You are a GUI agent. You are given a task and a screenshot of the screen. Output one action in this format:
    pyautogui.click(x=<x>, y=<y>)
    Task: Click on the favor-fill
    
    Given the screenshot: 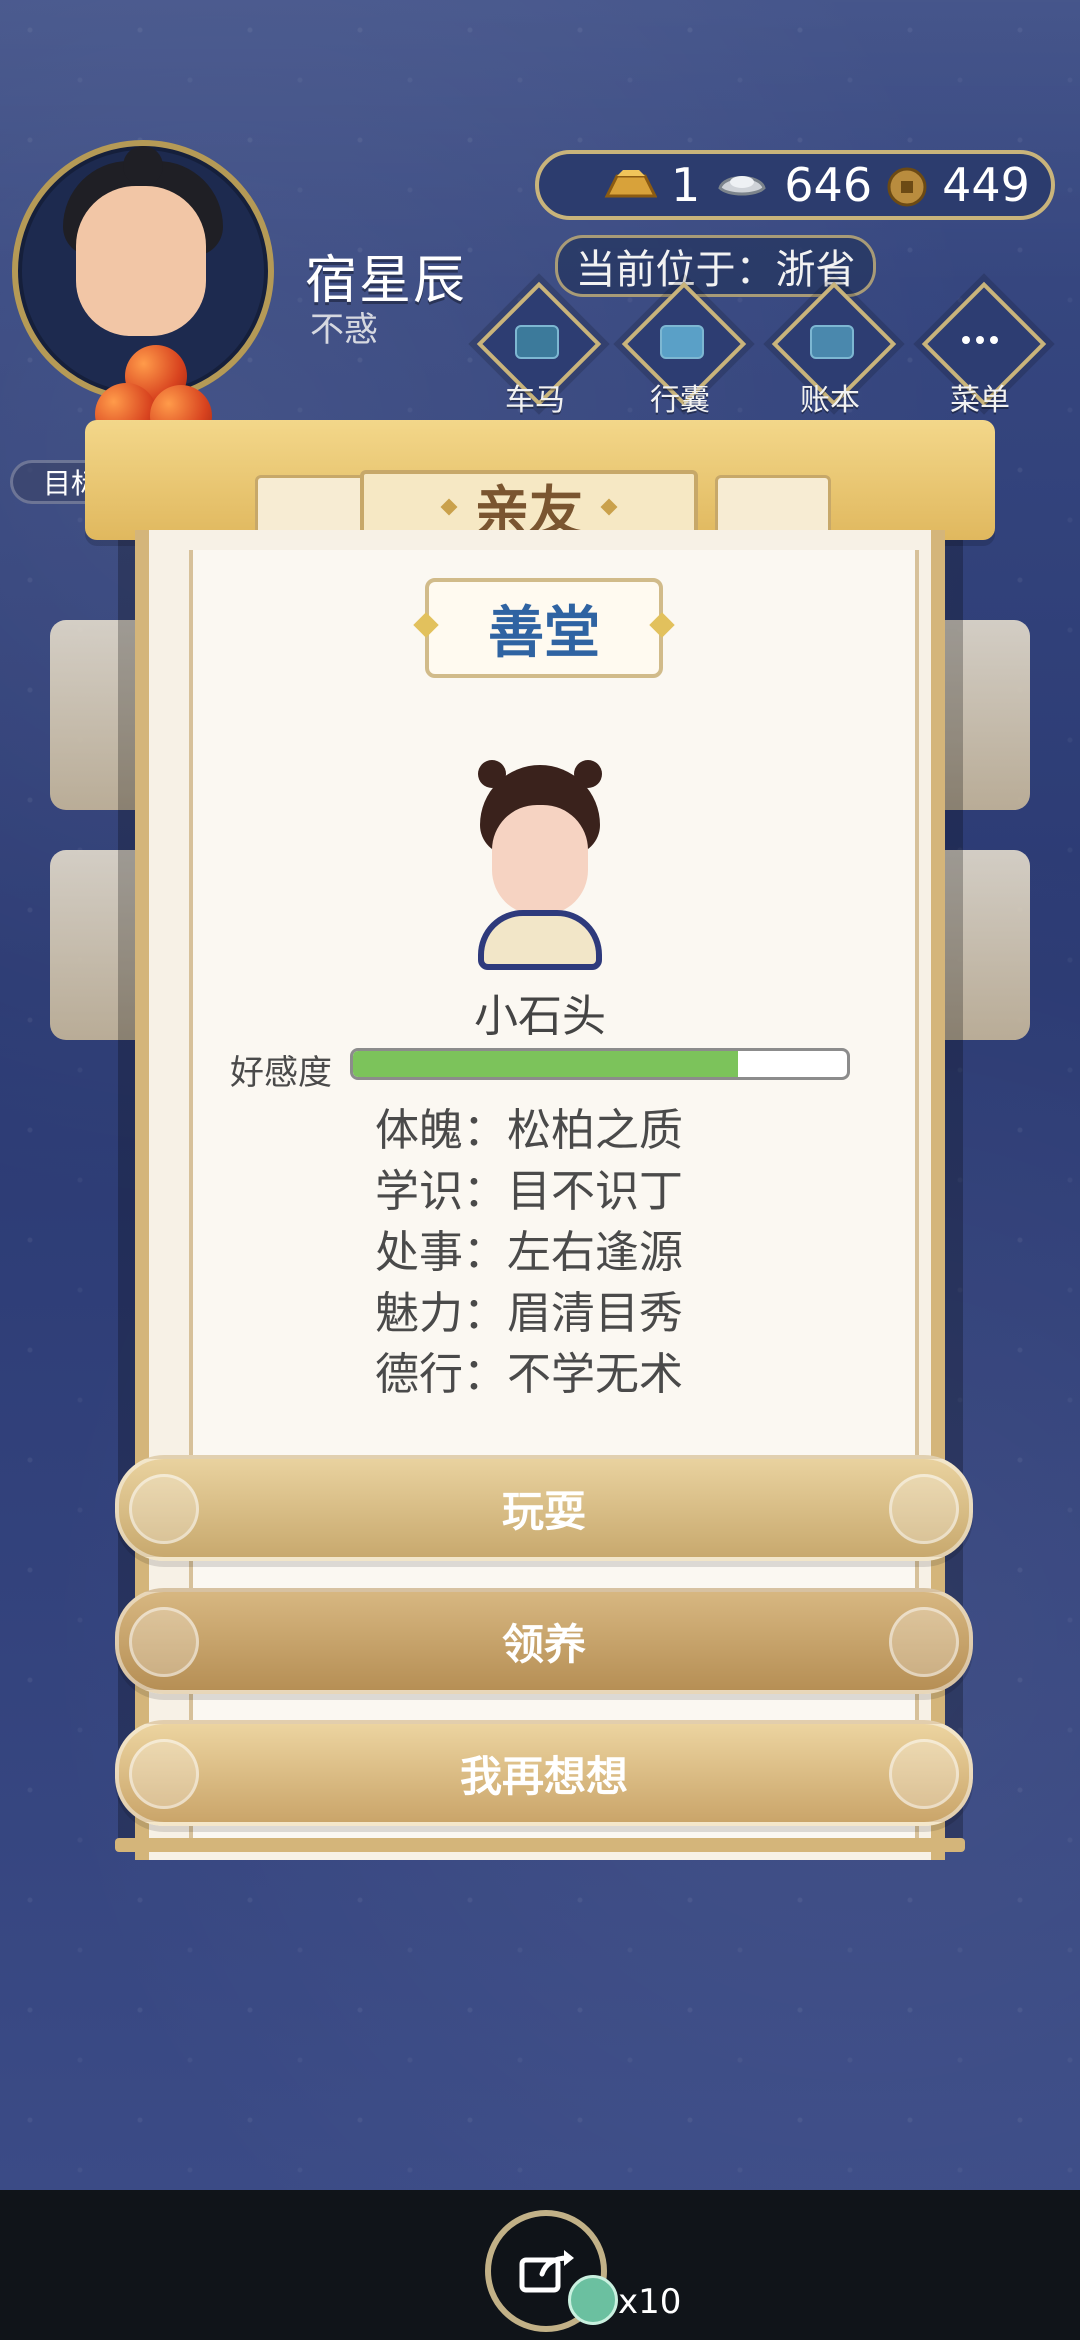 What is the action you would take?
    pyautogui.click(x=546, y=1064)
    